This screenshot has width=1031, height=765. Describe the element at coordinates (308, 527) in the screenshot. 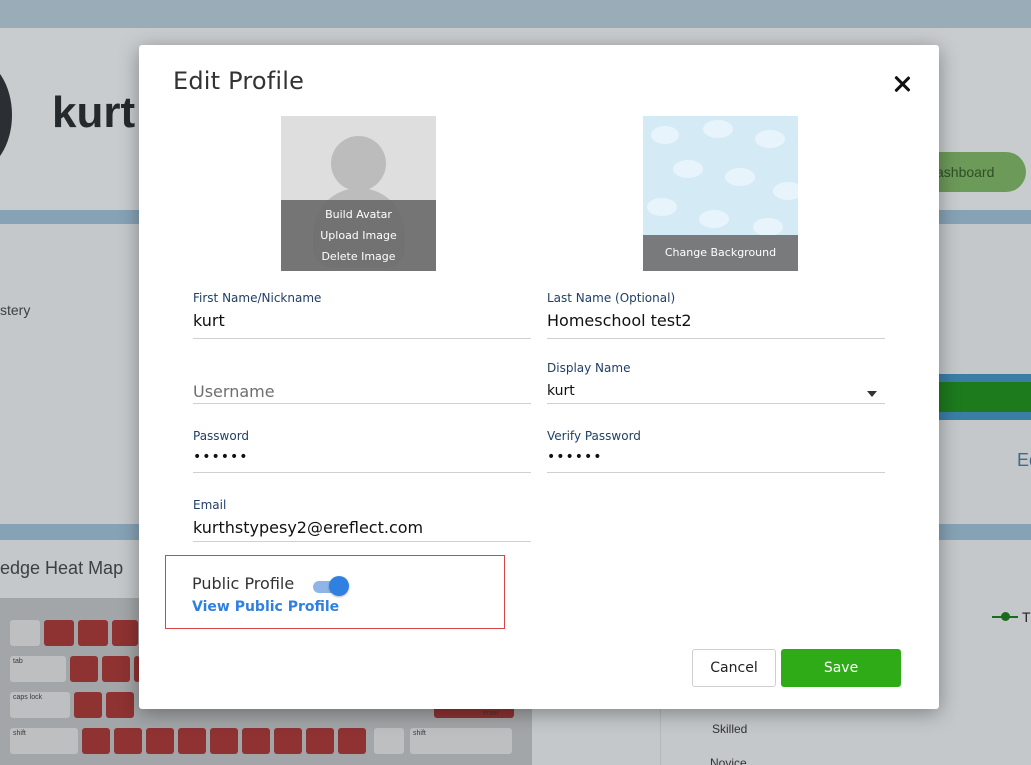

I see `email-value: kurthstypesy2@ereflect.com` at that location.